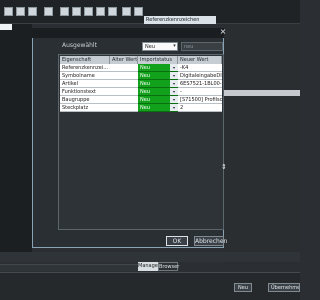 This screenshot has height=300, width=320. I want to click on property-name: Funktionstext, so click(85, 92).